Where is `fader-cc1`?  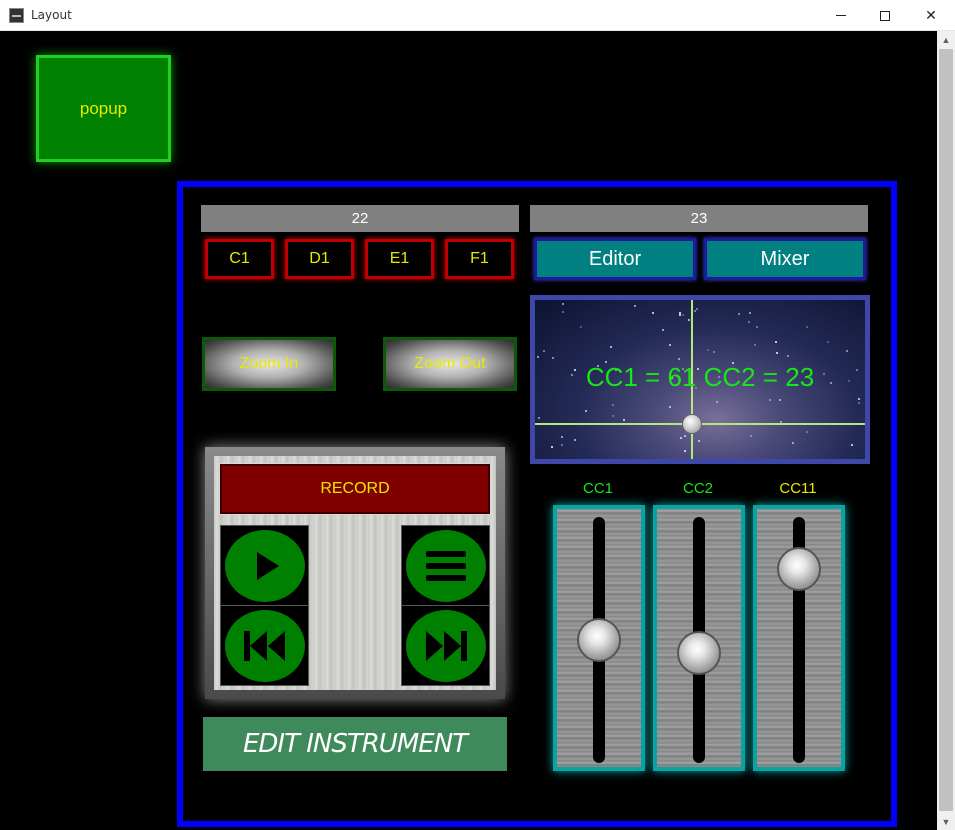
fader-cc1 is located at coordinates (599, 638).